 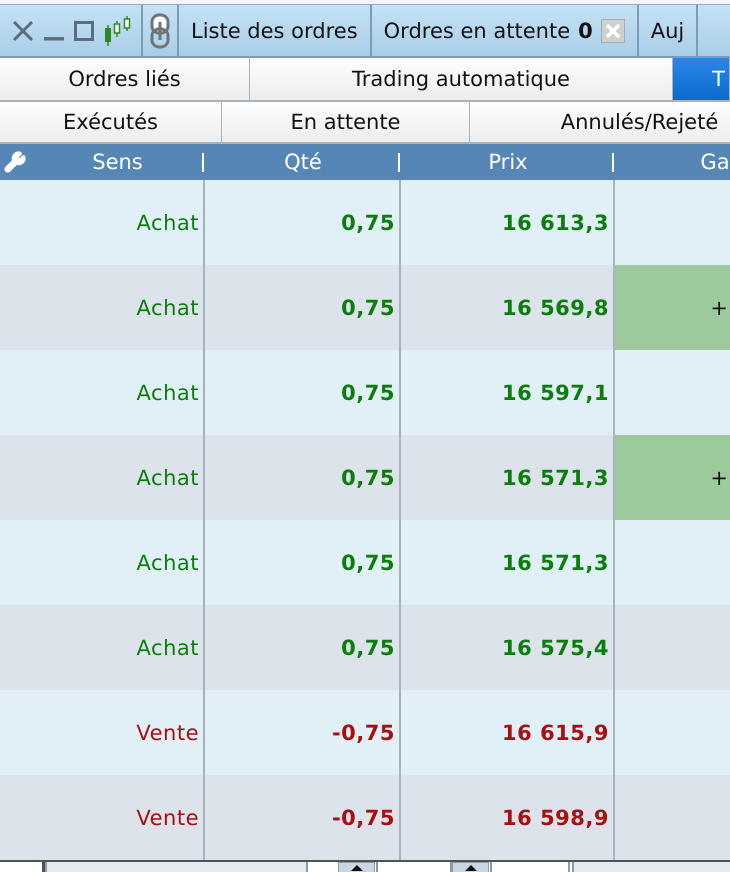 What do you see at coordinates (365, 222) in the screenshot?
I see `table-row: Achat 0,75 16 613,3` at bounding box center [365, 222].